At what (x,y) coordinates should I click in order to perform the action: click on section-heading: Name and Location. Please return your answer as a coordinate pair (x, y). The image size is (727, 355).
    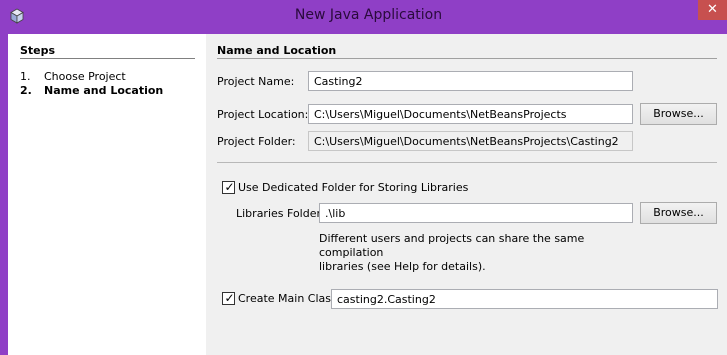
    Looking at the image, I should click on (277, 50).